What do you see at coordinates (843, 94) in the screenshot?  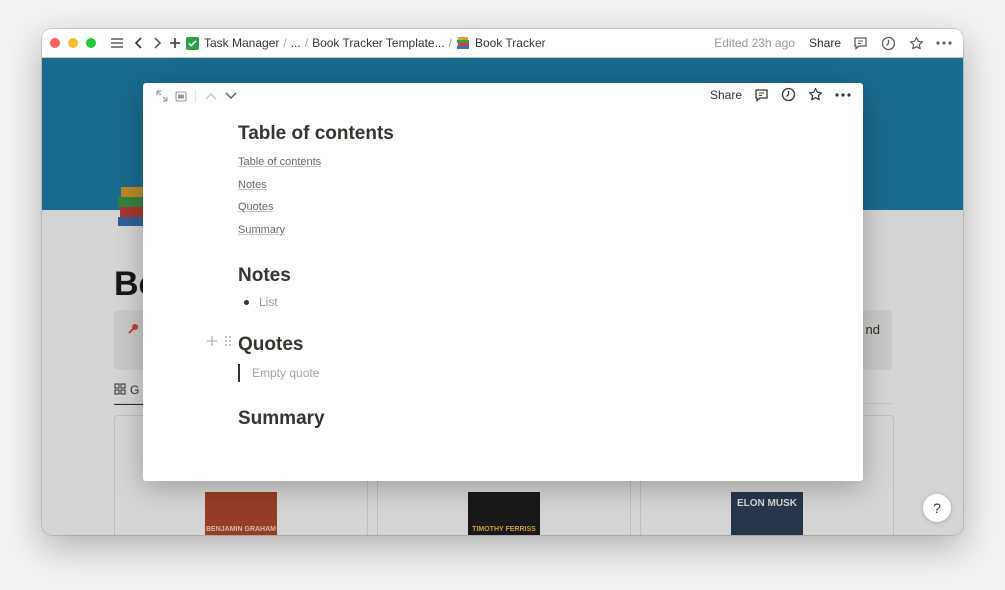 I see `modal-more-options-icon` at bounding box center [843, 94].